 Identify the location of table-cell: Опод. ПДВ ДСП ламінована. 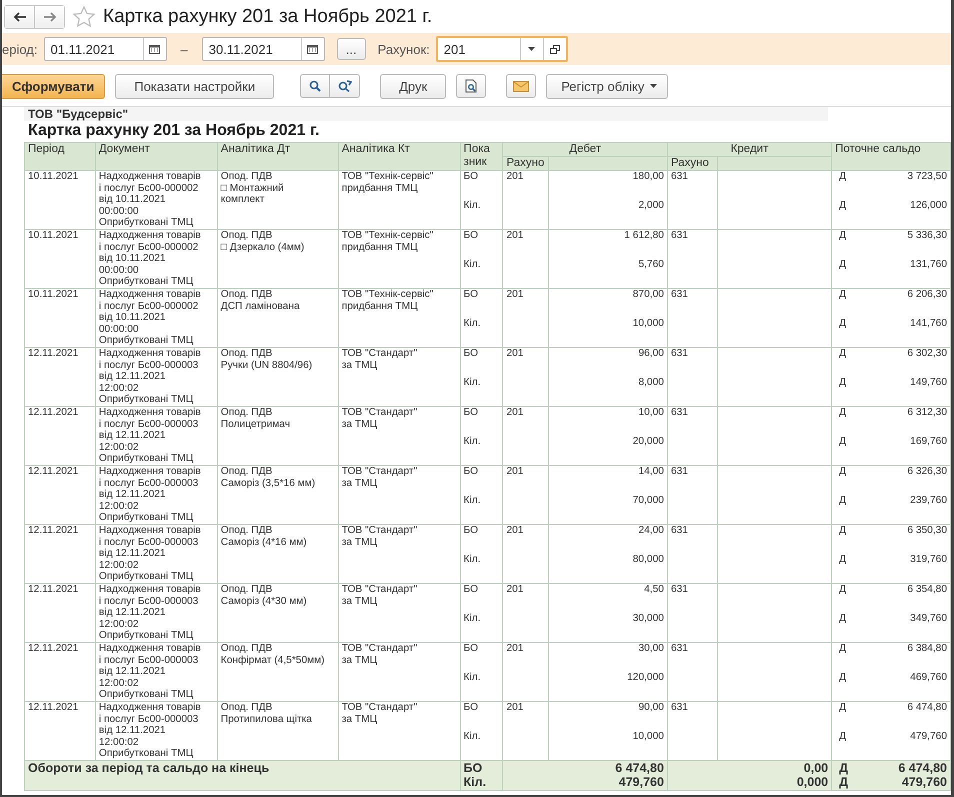
(277, 318).